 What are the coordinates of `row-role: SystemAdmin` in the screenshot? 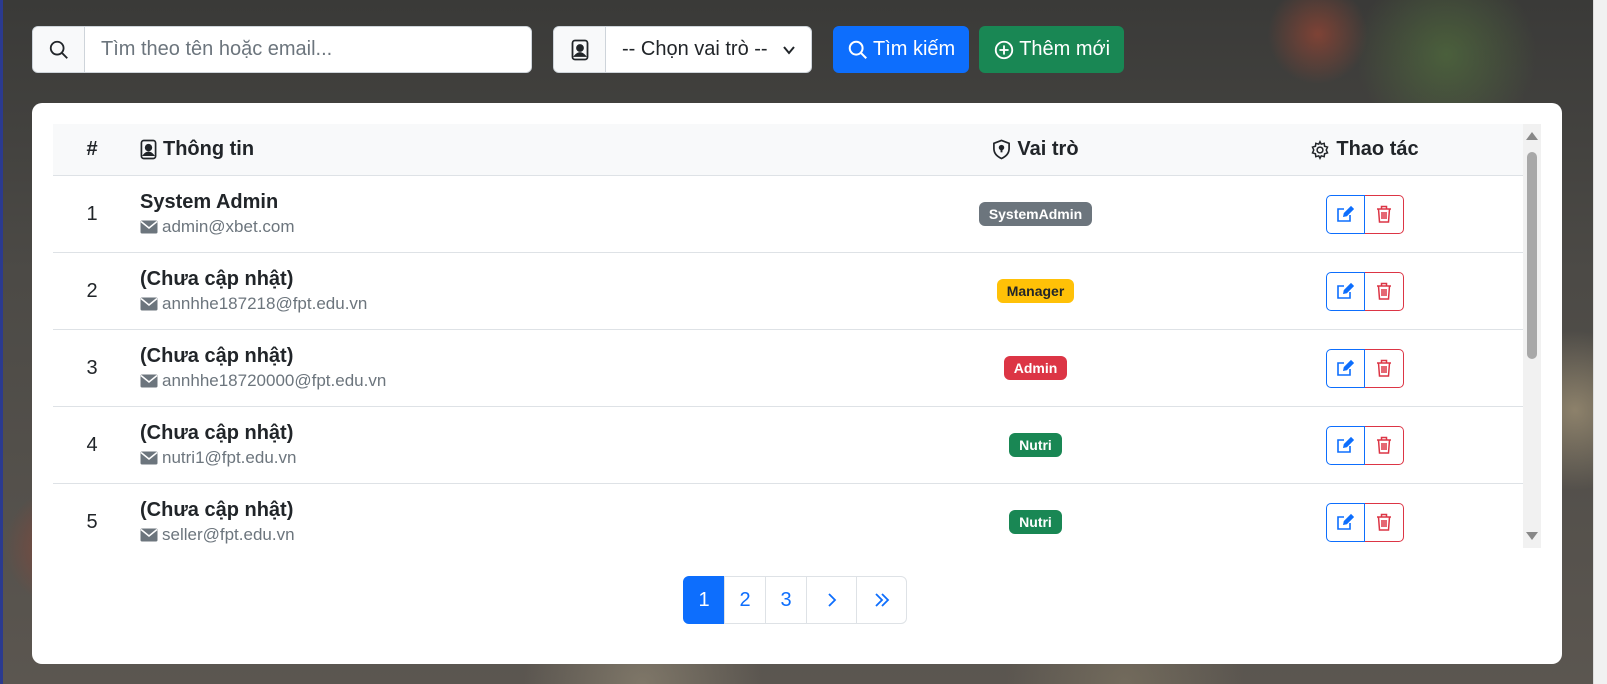 It's located at (1035, 214).